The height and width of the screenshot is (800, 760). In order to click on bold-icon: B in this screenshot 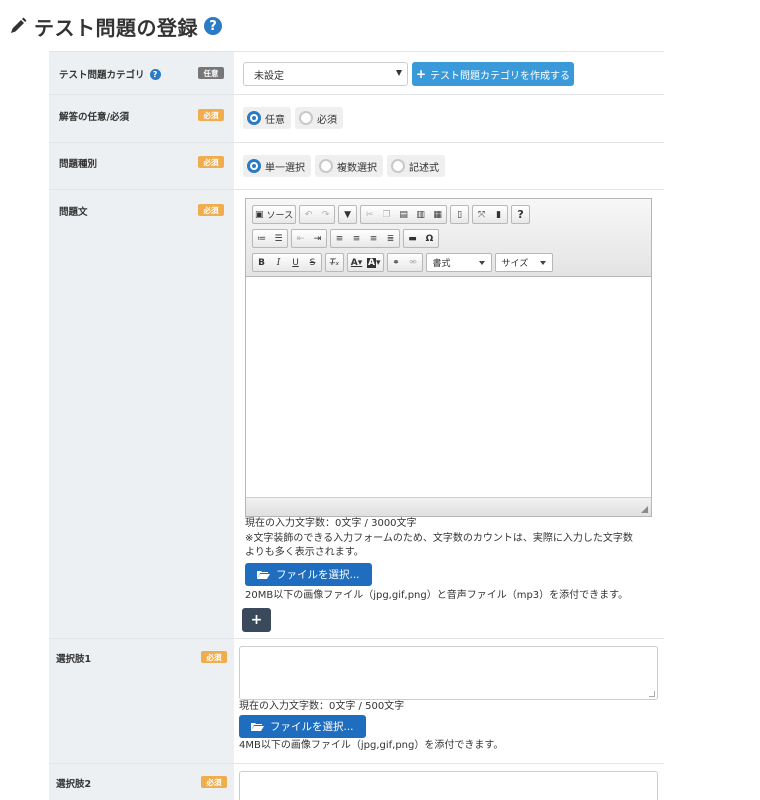, I will do `click(261, 262)`.